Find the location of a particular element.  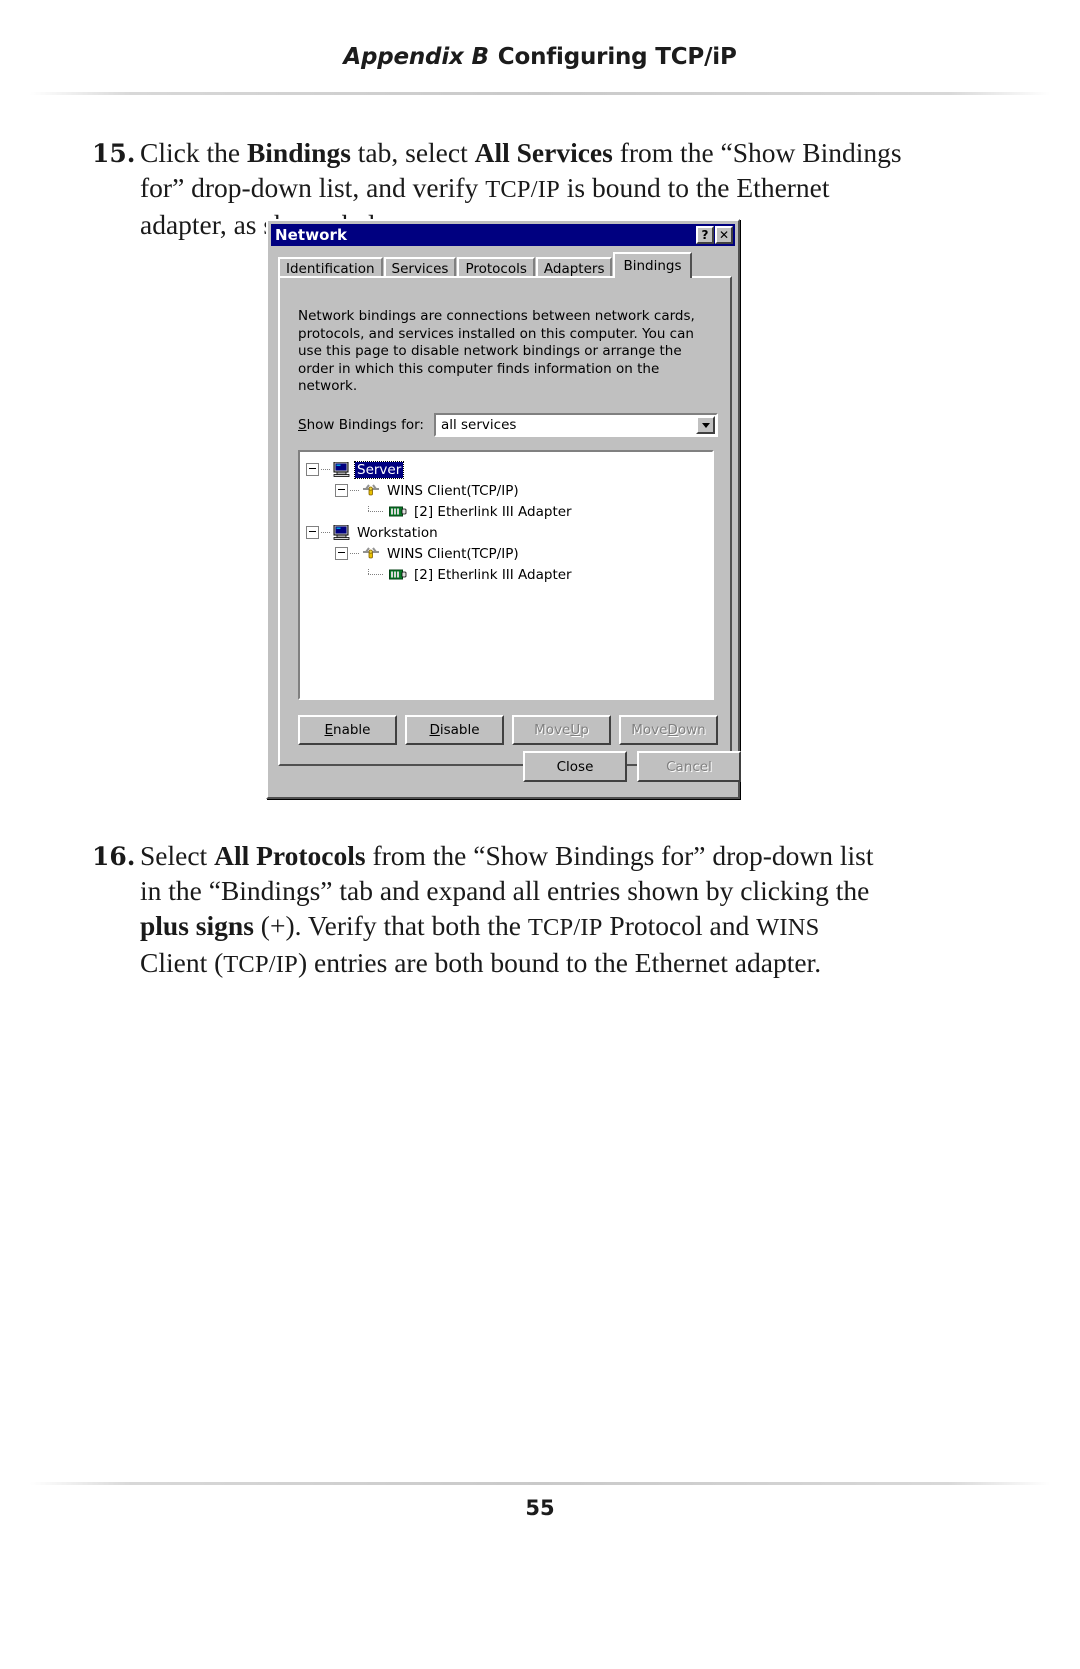

move-down-button: Move Down is located at coordinates (668, 730).